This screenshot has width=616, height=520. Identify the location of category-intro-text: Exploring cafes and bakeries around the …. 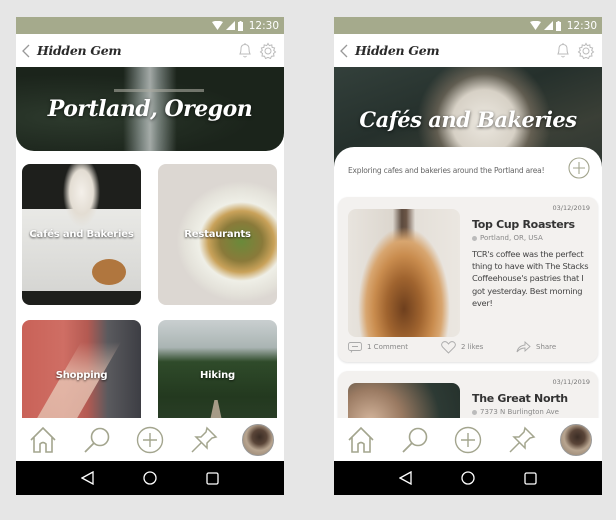
(446, 170).